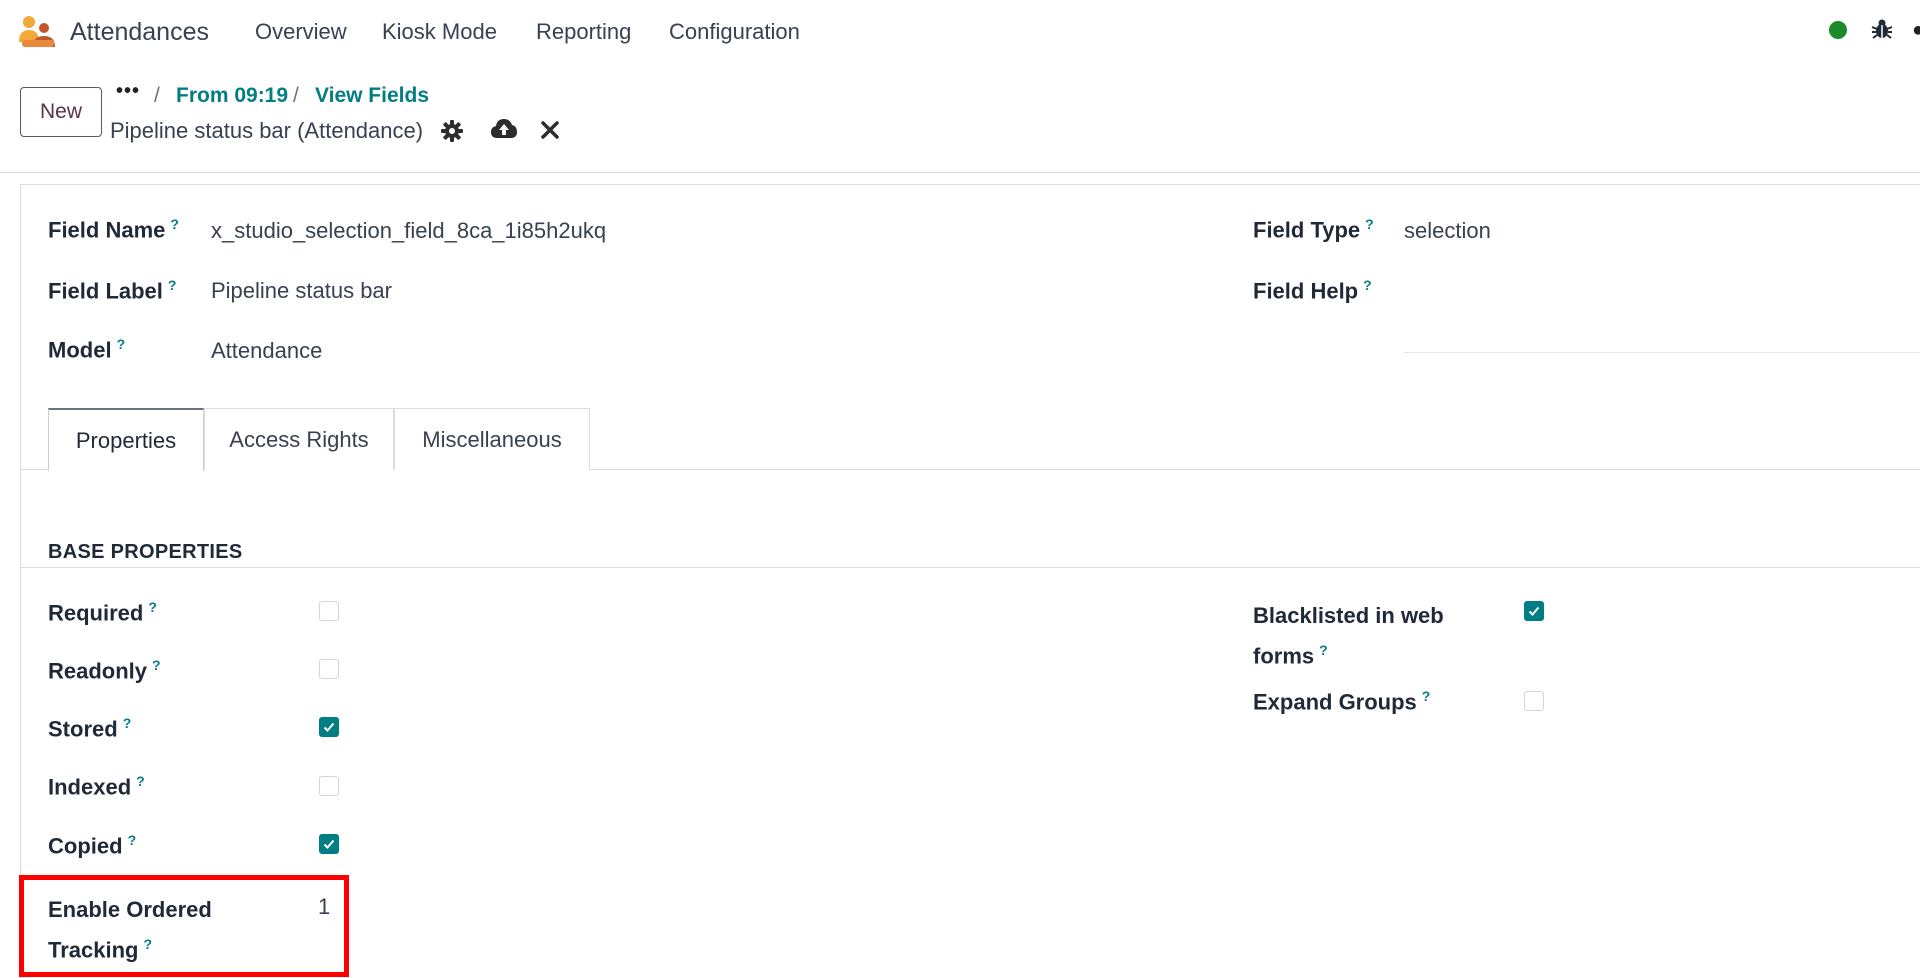 The image size is (1920, 978). Describe the element at coordinates (970, 567) in the screenshot. I see `section-divider` at that location.